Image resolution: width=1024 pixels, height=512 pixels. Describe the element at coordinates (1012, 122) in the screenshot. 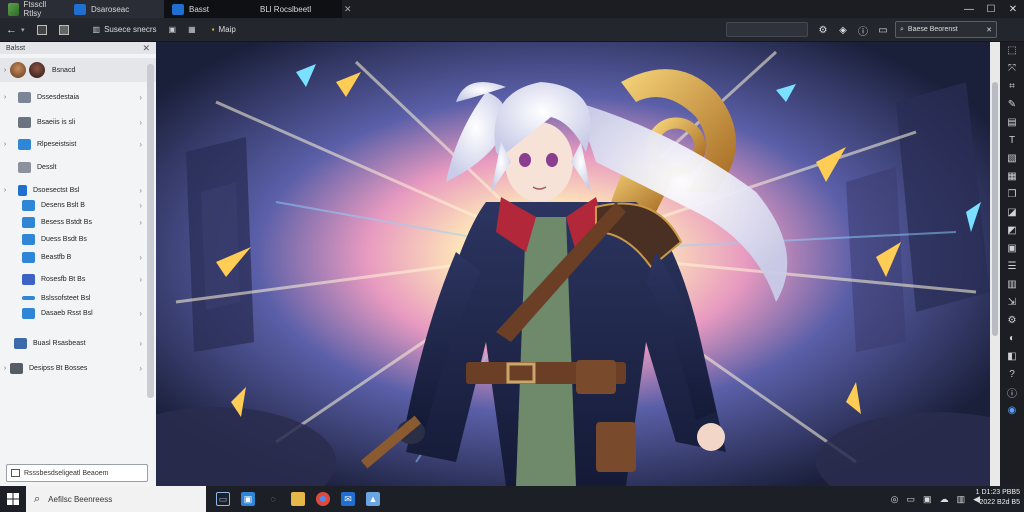

I see `layers-icon: ▤` at that location.